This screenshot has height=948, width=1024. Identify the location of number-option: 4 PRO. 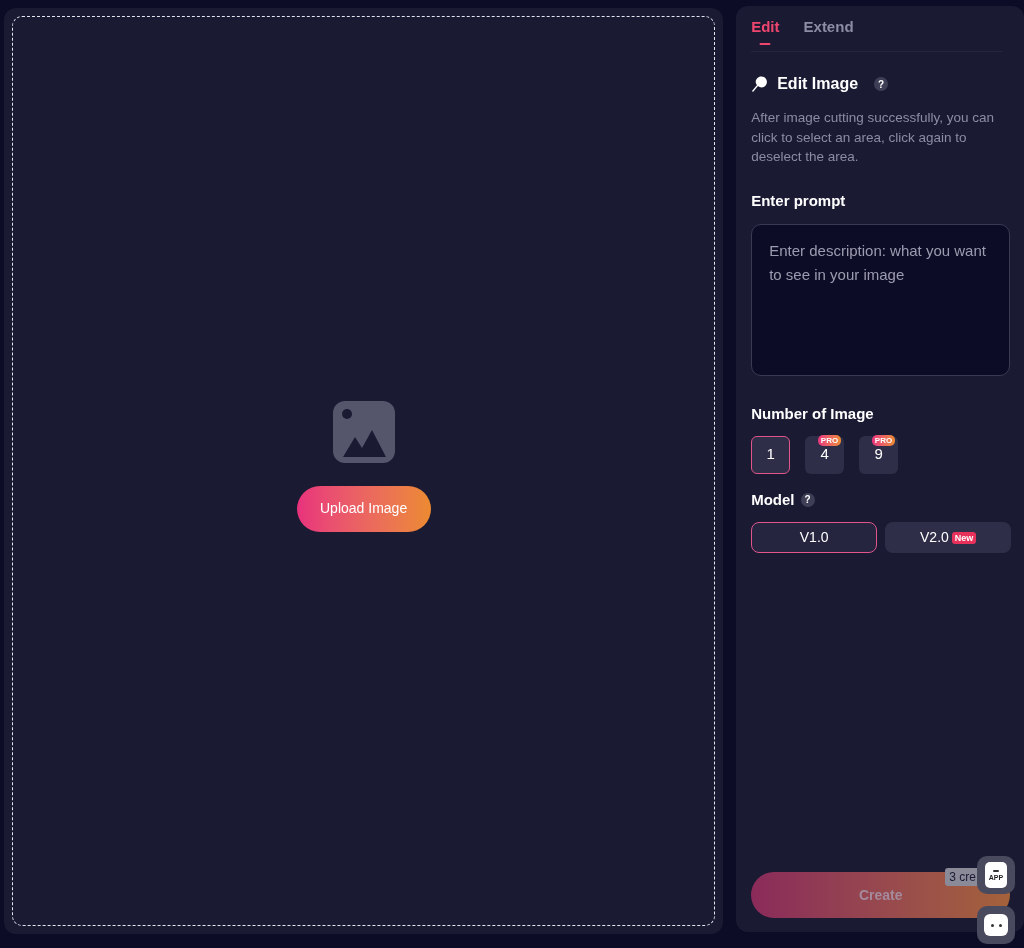
(825, 454).